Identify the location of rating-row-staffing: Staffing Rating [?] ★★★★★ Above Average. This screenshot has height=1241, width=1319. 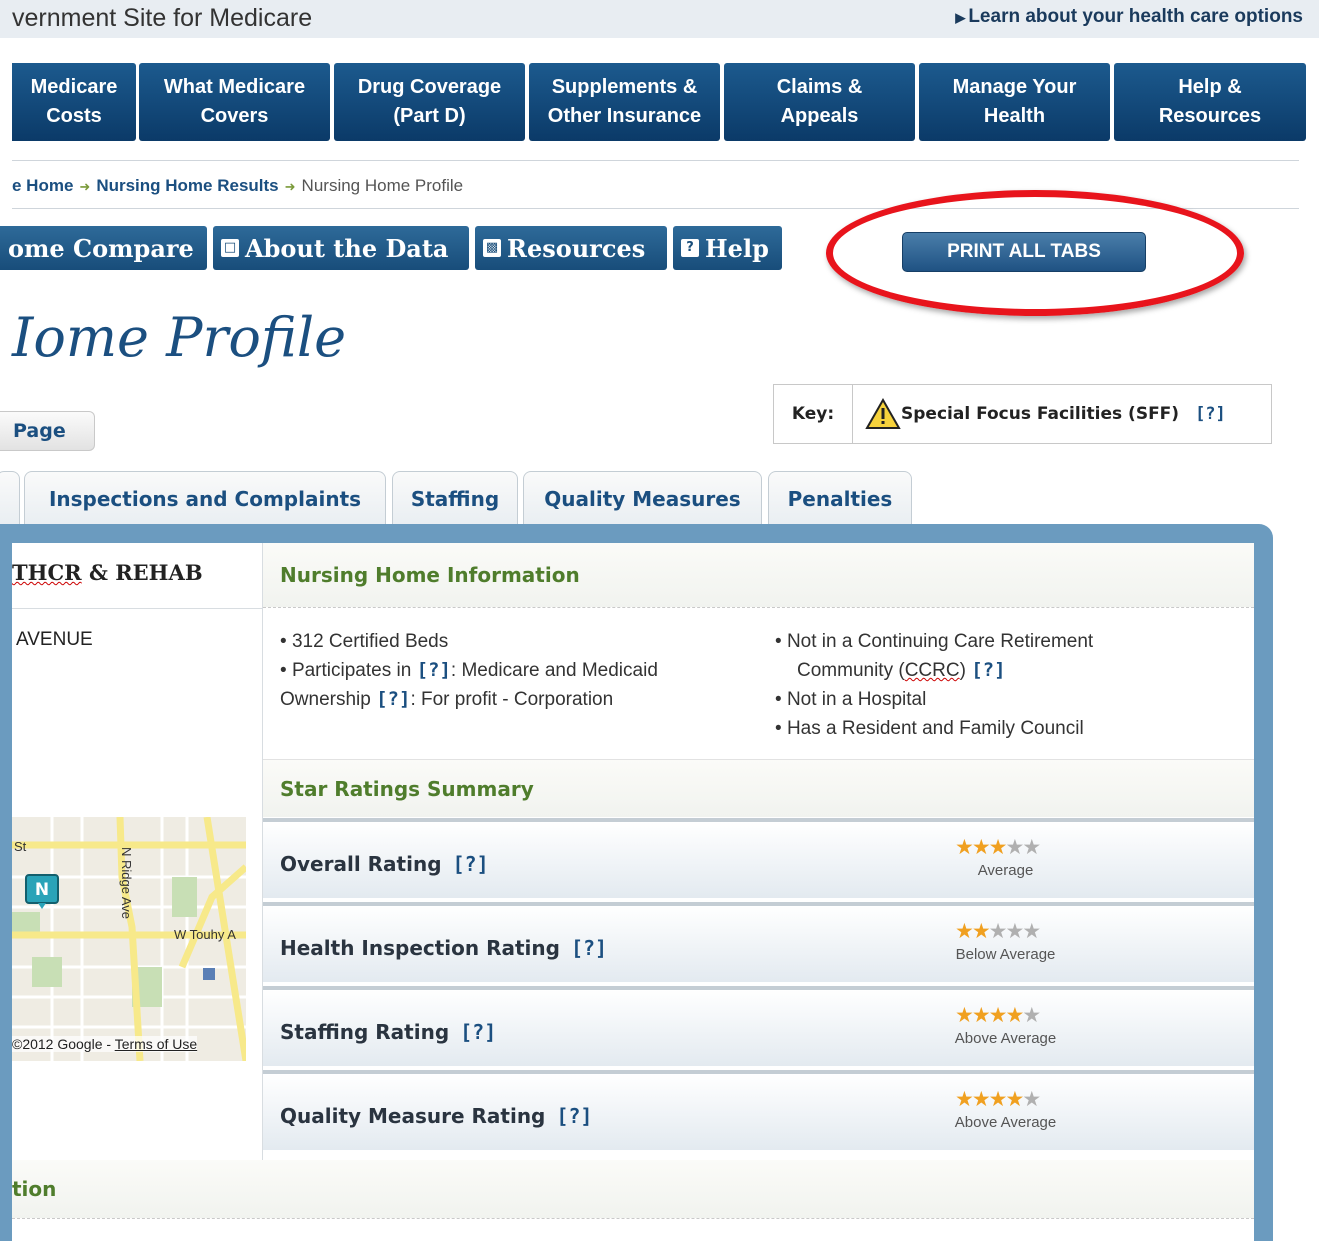
(758, 1026).